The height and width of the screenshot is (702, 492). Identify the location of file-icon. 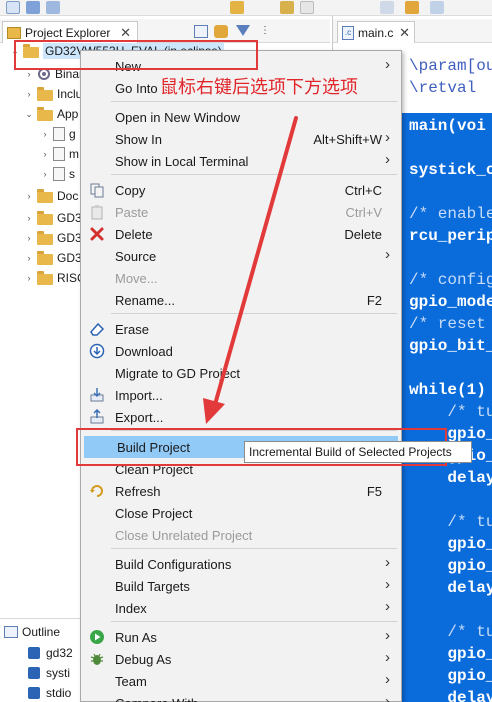
(59, 154).